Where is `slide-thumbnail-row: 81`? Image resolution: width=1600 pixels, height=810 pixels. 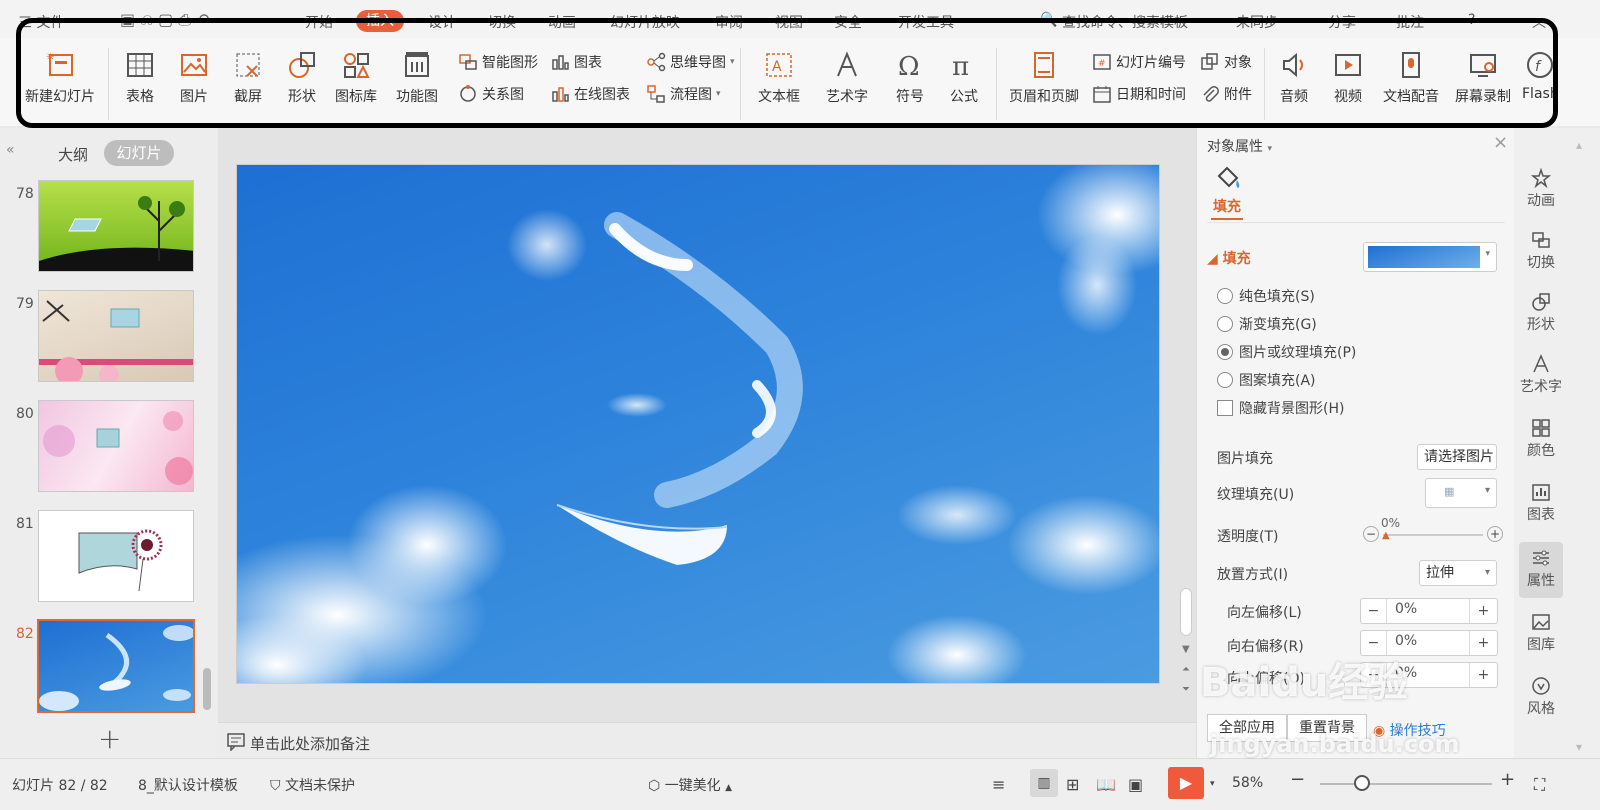
slide-thumbnail-row: 81 is located at coordinates (109, 558).